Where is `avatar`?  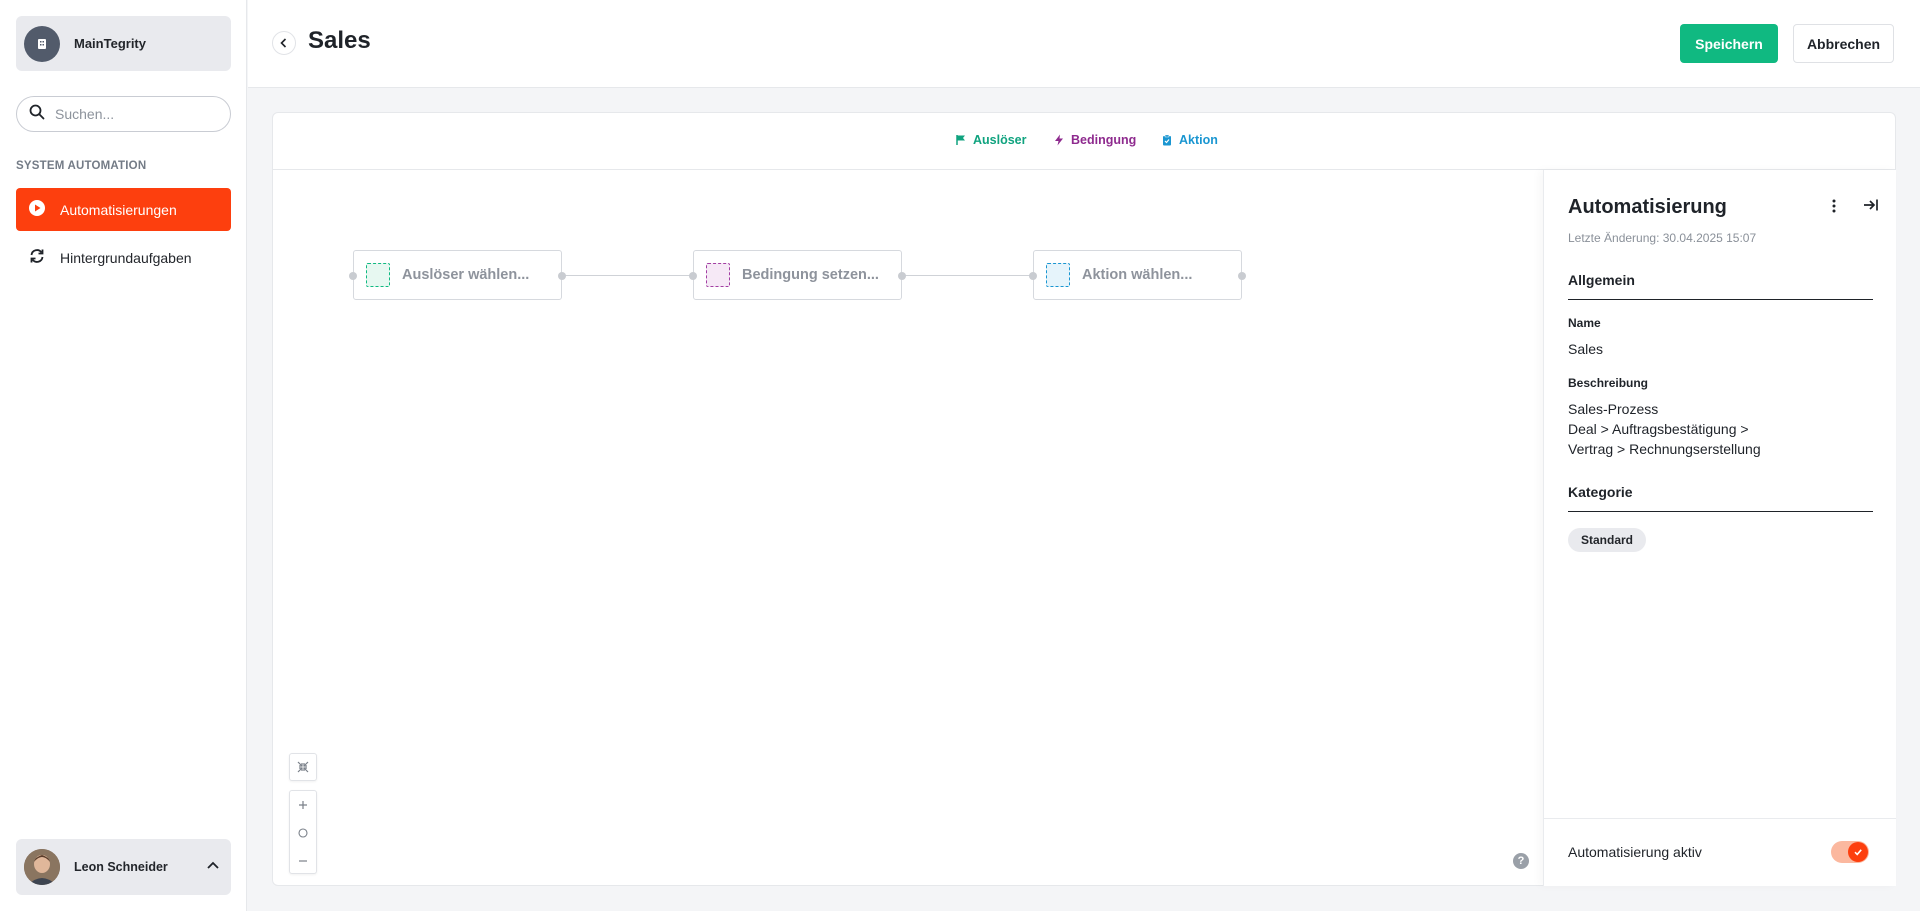
avatar is located at coordinates (42, 867).